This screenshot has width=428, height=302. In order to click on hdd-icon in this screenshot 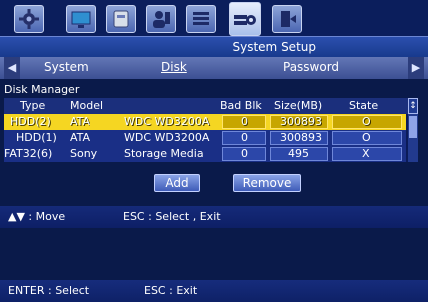, I will do `click(121, 19)`.